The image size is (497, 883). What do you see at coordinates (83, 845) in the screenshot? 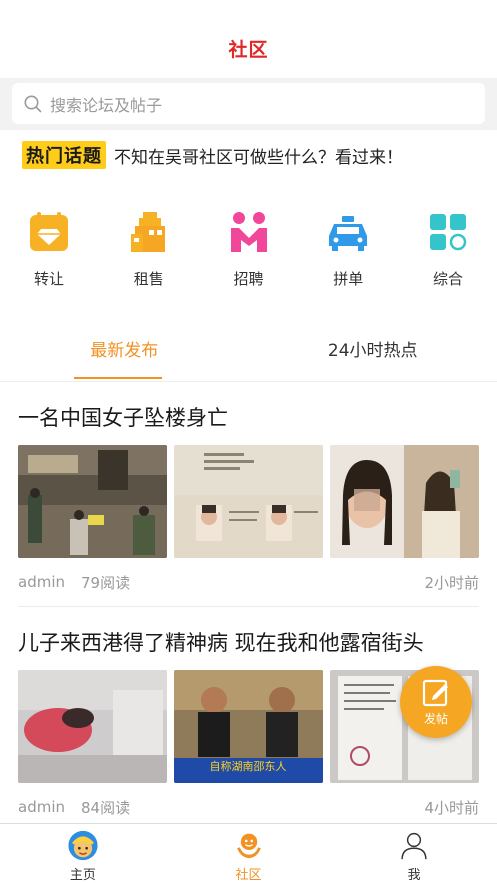
I see `home-avatar-icon` at bounding box center [83, 845].